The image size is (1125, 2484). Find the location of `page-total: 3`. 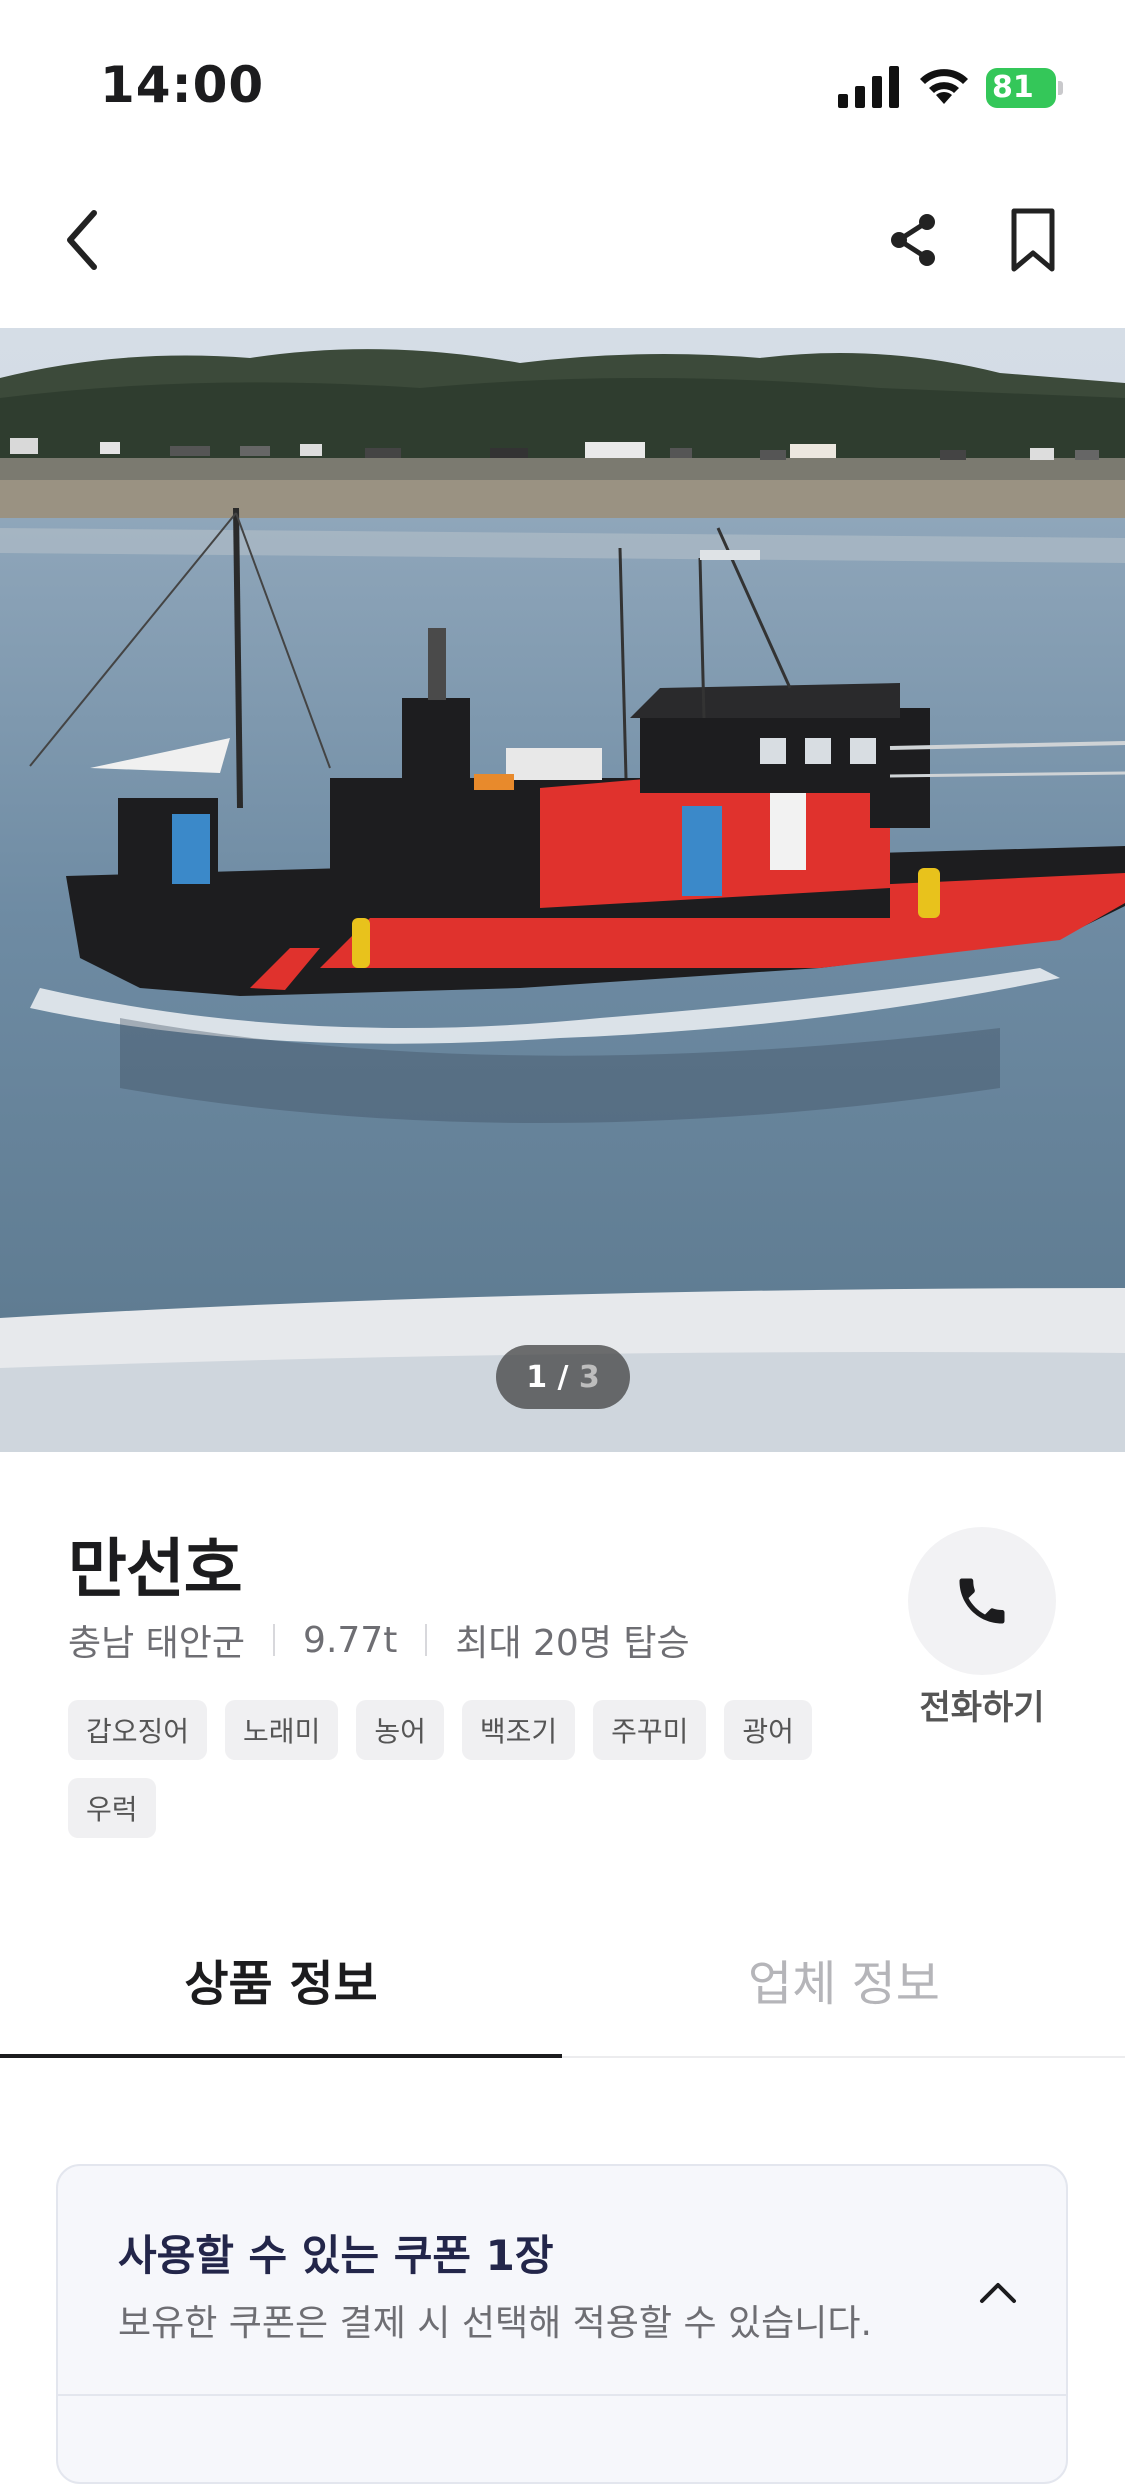

page-total: 3 is located at coordinates (589, 1377).